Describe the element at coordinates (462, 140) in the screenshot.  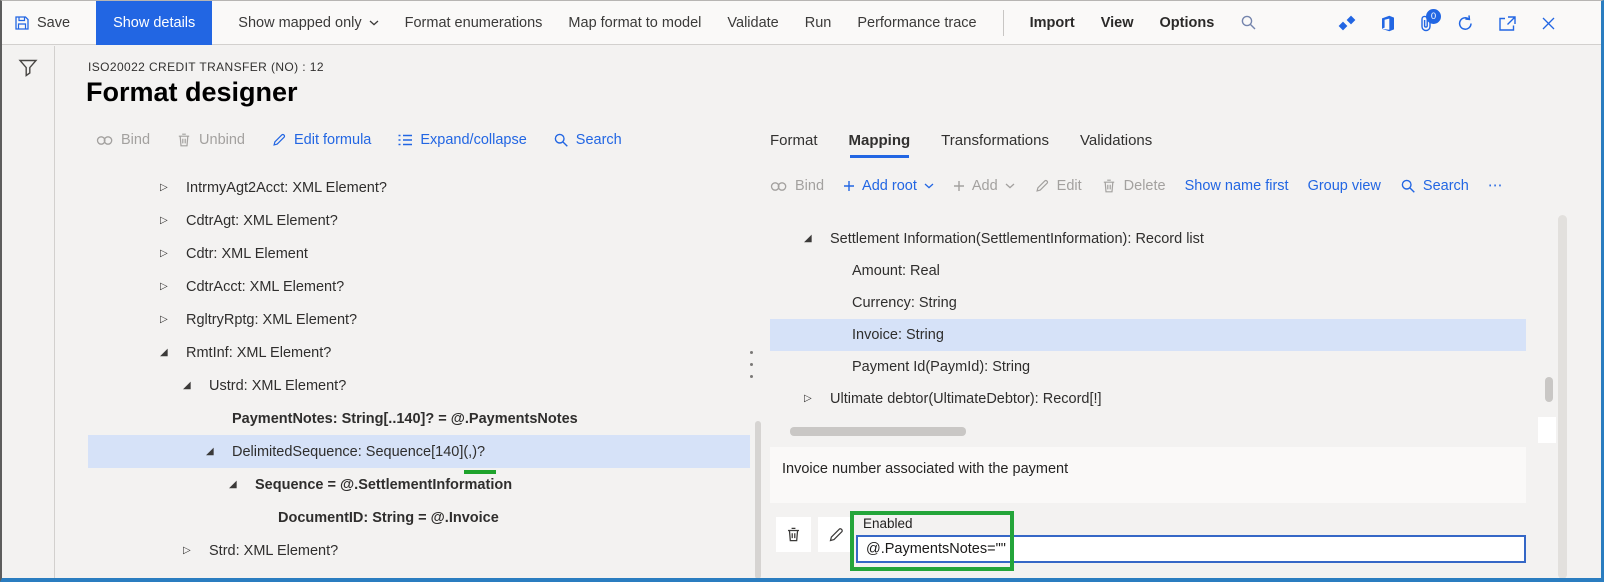
I see `expand-collapse-button: Expand/collapse` at that location.